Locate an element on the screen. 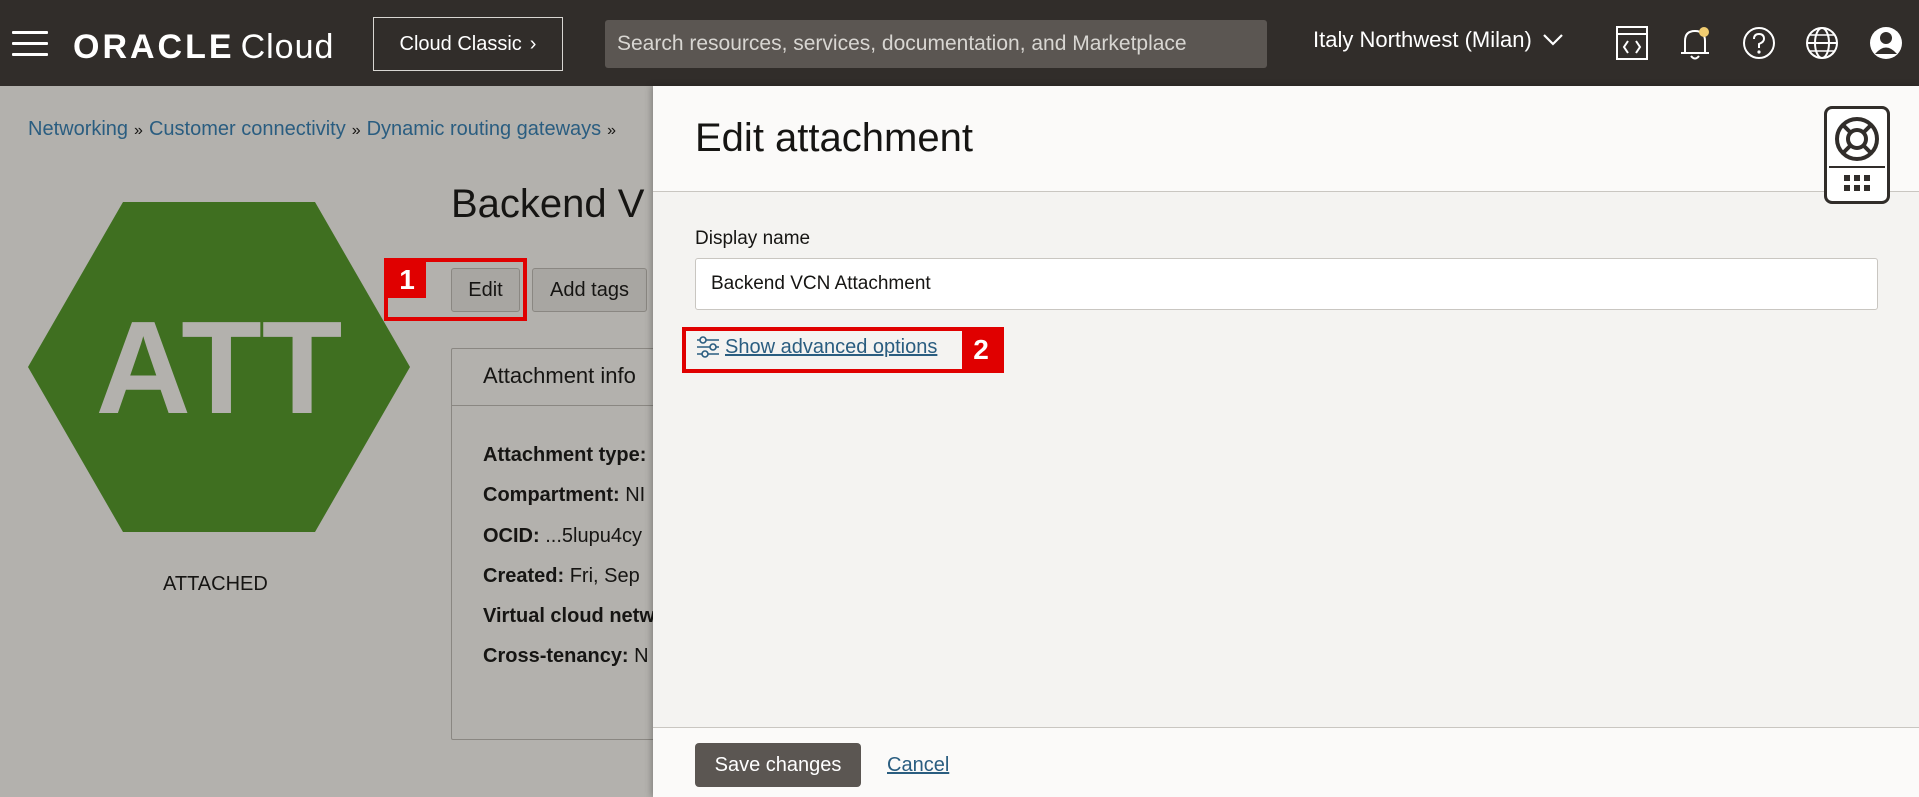 The width and height of the screenshot is (1919, 797). breadcrumb-customer-connectivity: Customer connectivity is located at coordinates (247, 129).